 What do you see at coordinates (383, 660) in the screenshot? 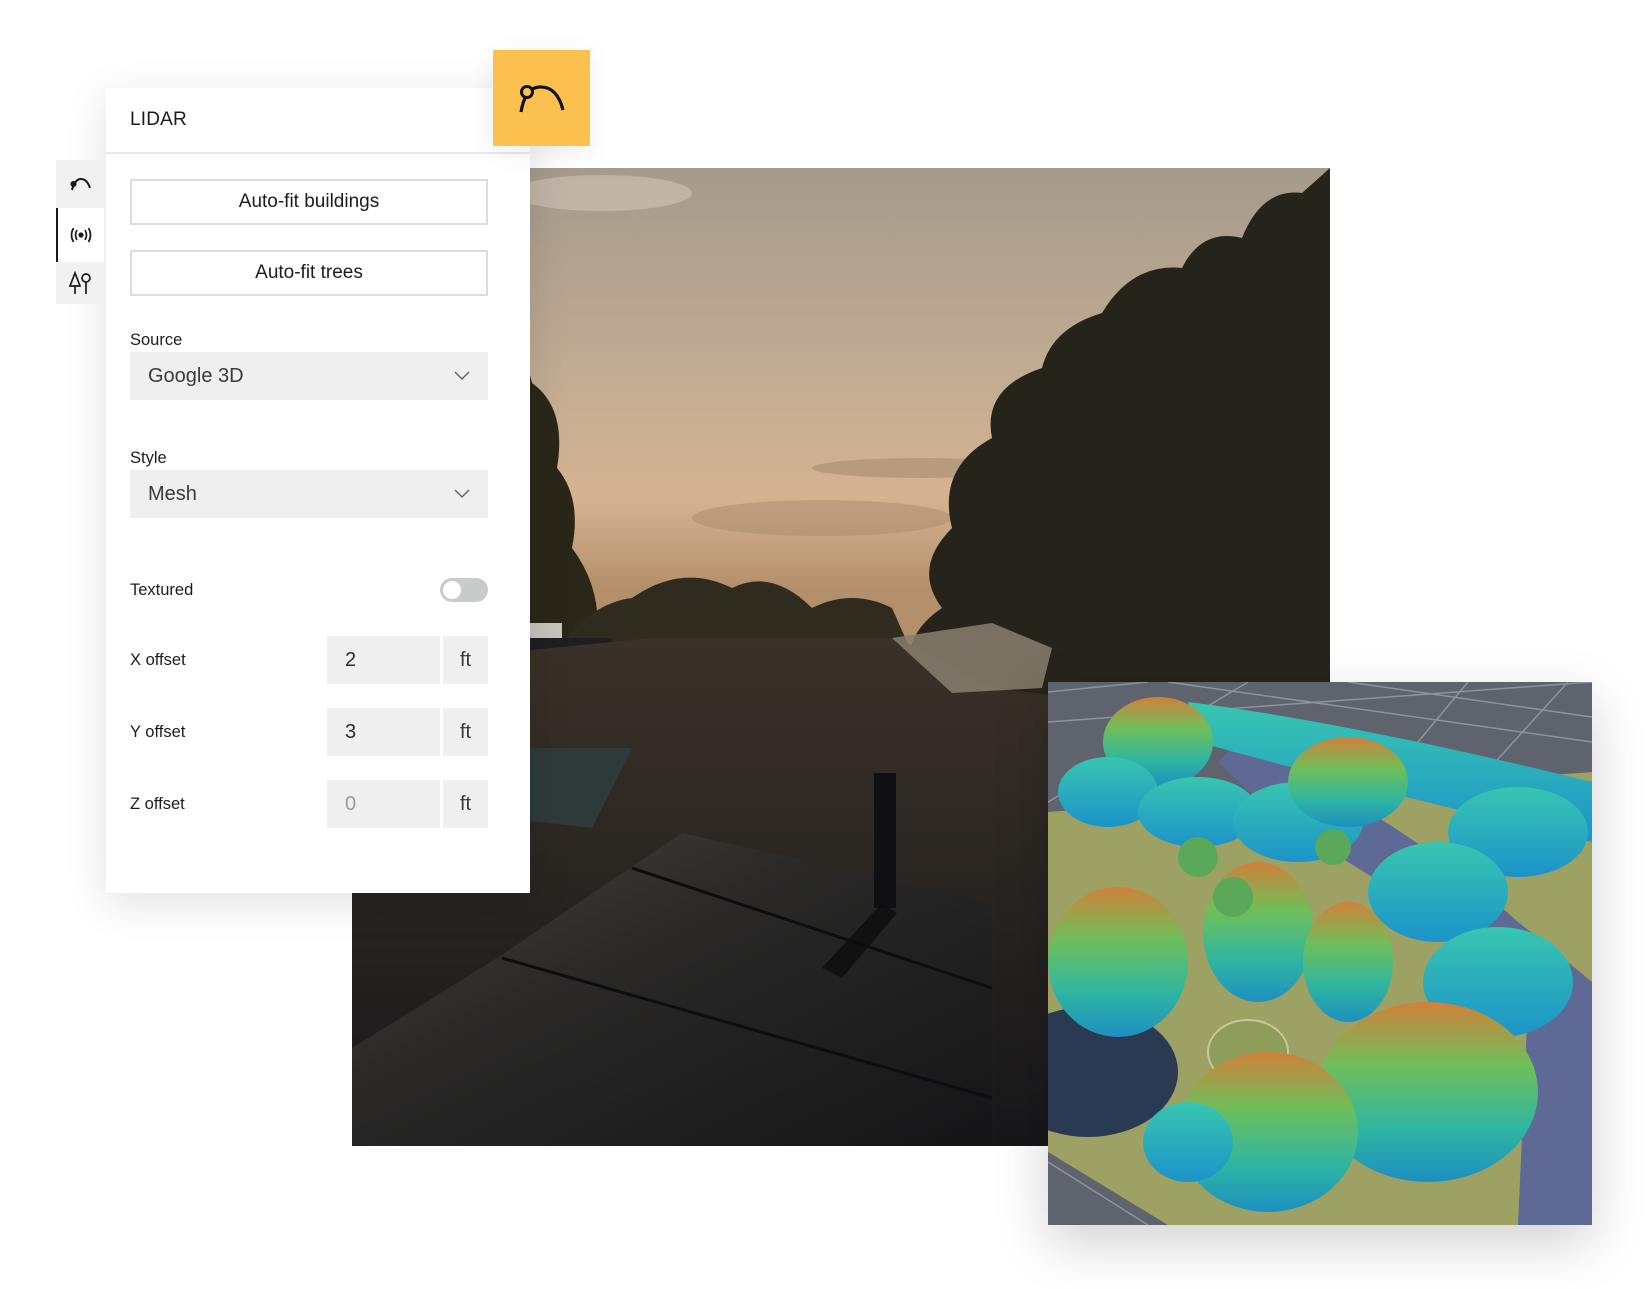
I see `x-offset-input` at bounding box center [383, 660].